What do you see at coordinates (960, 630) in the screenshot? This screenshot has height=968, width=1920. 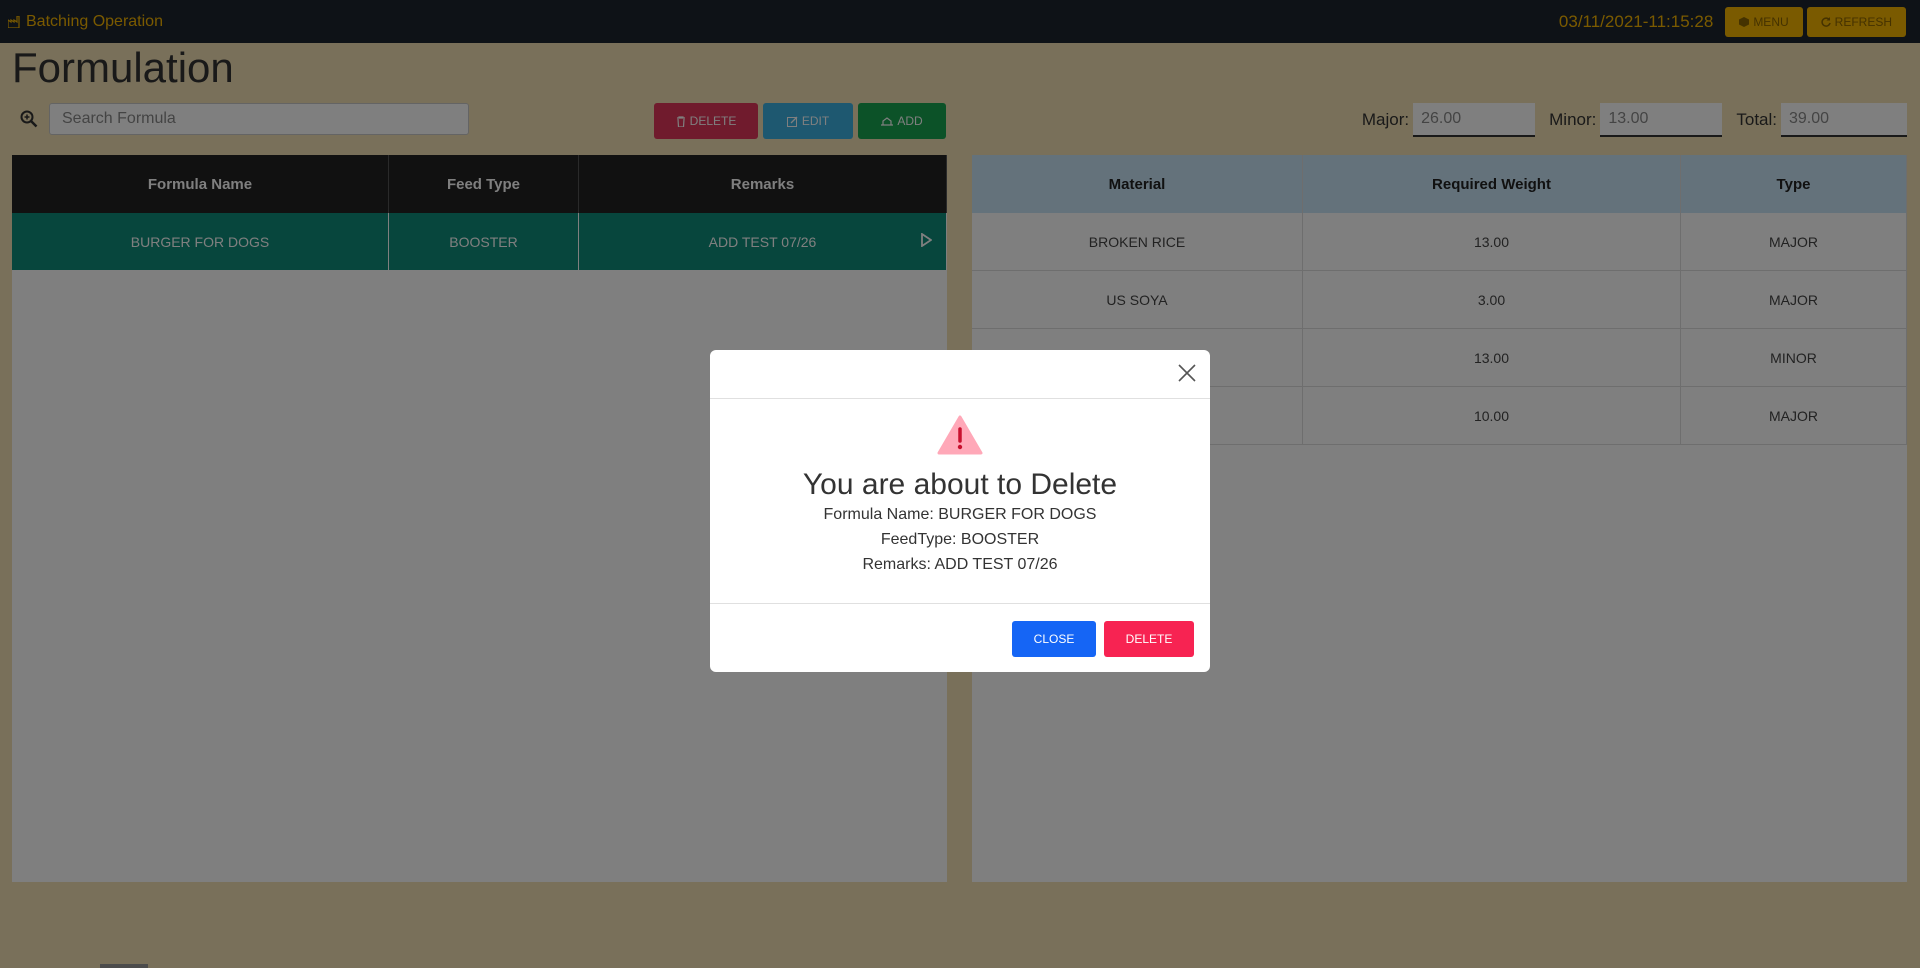 I see `modal-footer: CLOSE DELETE` at bounding box center [960, 630].